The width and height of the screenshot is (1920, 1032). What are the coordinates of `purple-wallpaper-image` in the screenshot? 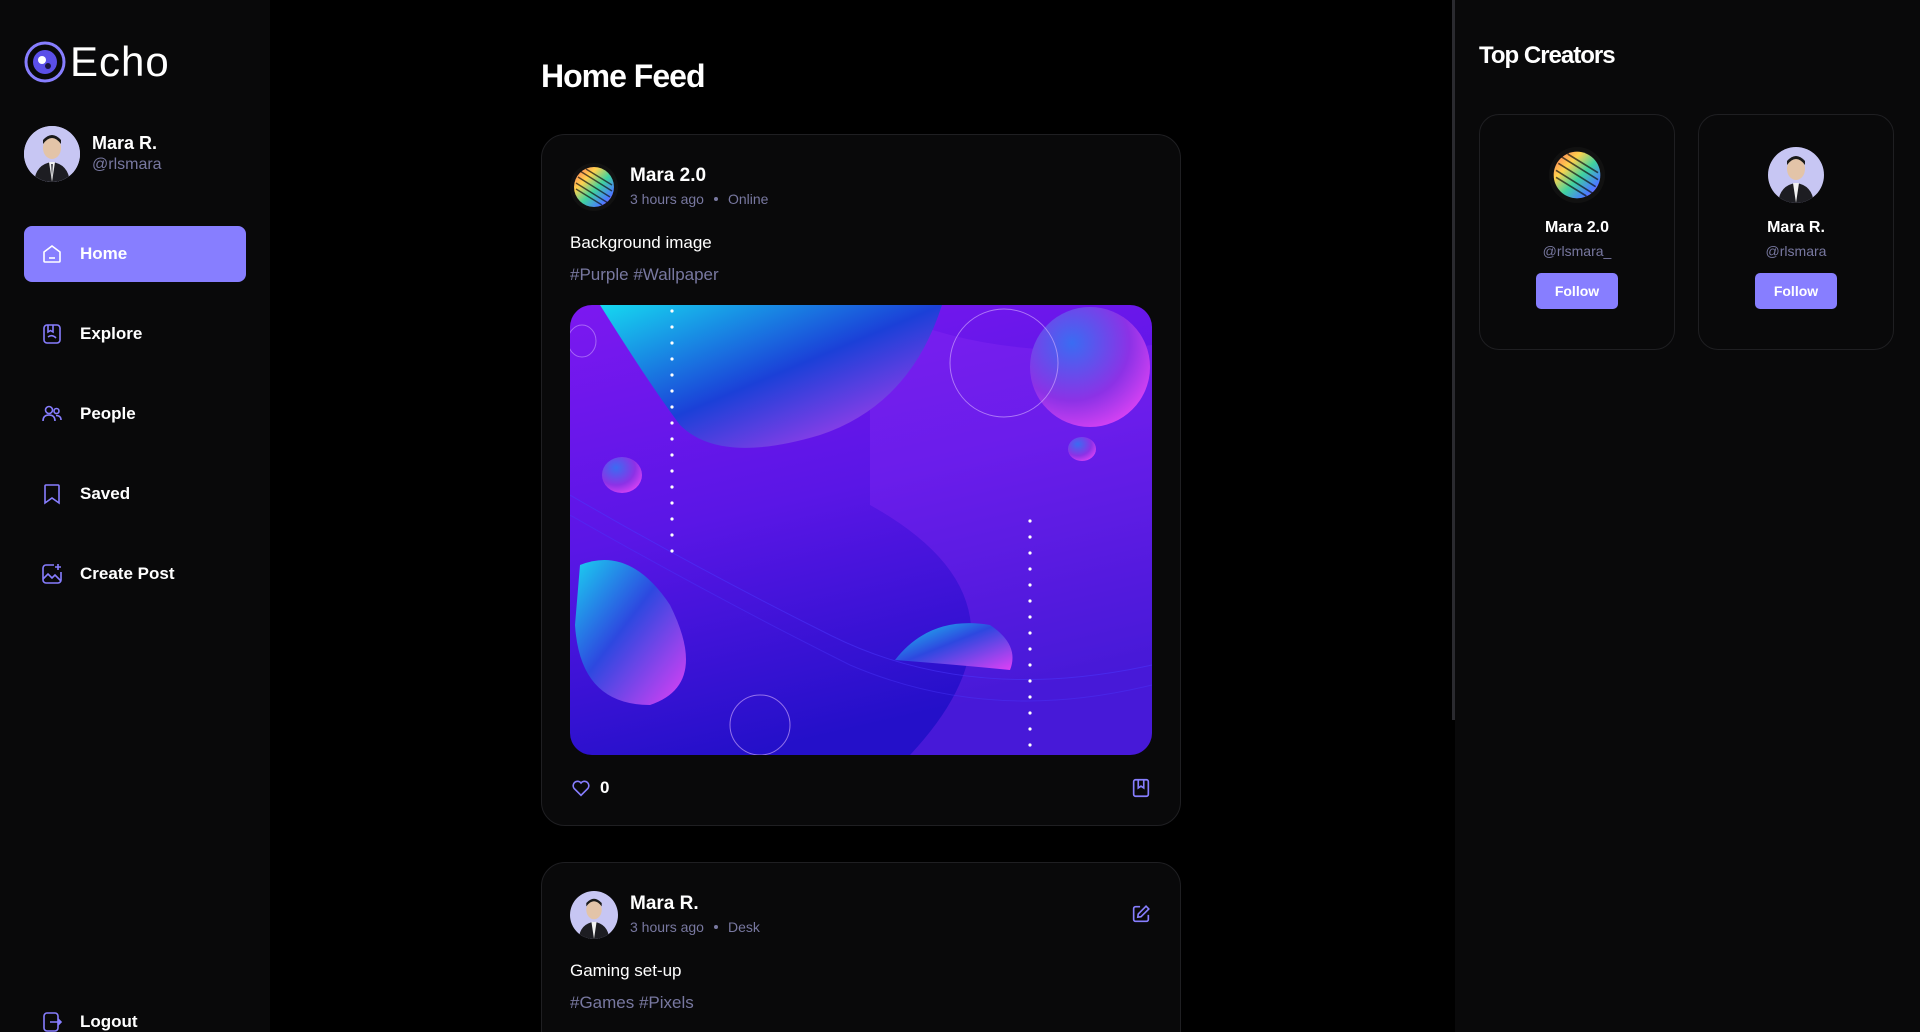 It's located at (861, 530).